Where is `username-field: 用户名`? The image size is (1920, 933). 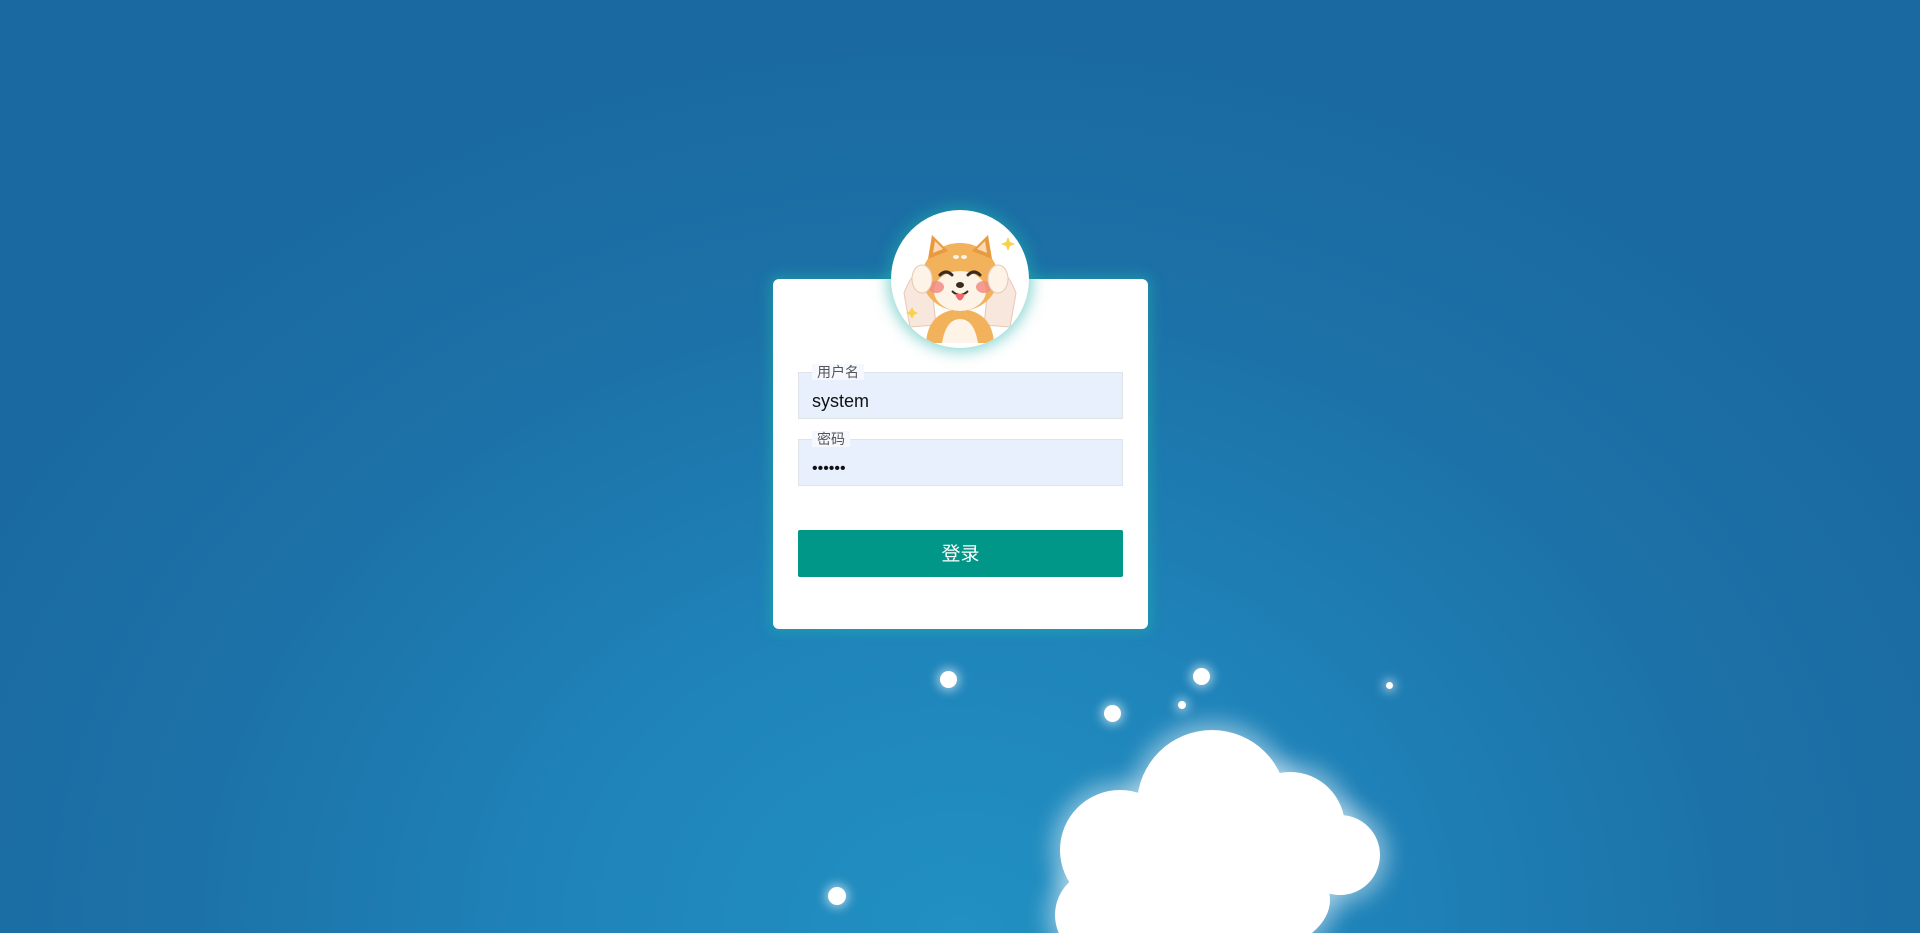 username-field: 用户名 is located at coordinates (960, 391).